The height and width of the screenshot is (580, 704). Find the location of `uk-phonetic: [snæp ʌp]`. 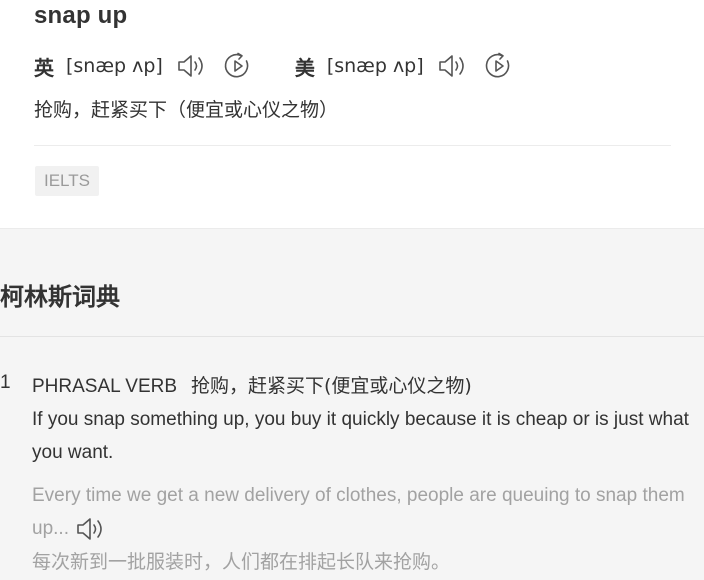

uk-phonetic: [snæp ʌp] is located at coordinates (114, 66).